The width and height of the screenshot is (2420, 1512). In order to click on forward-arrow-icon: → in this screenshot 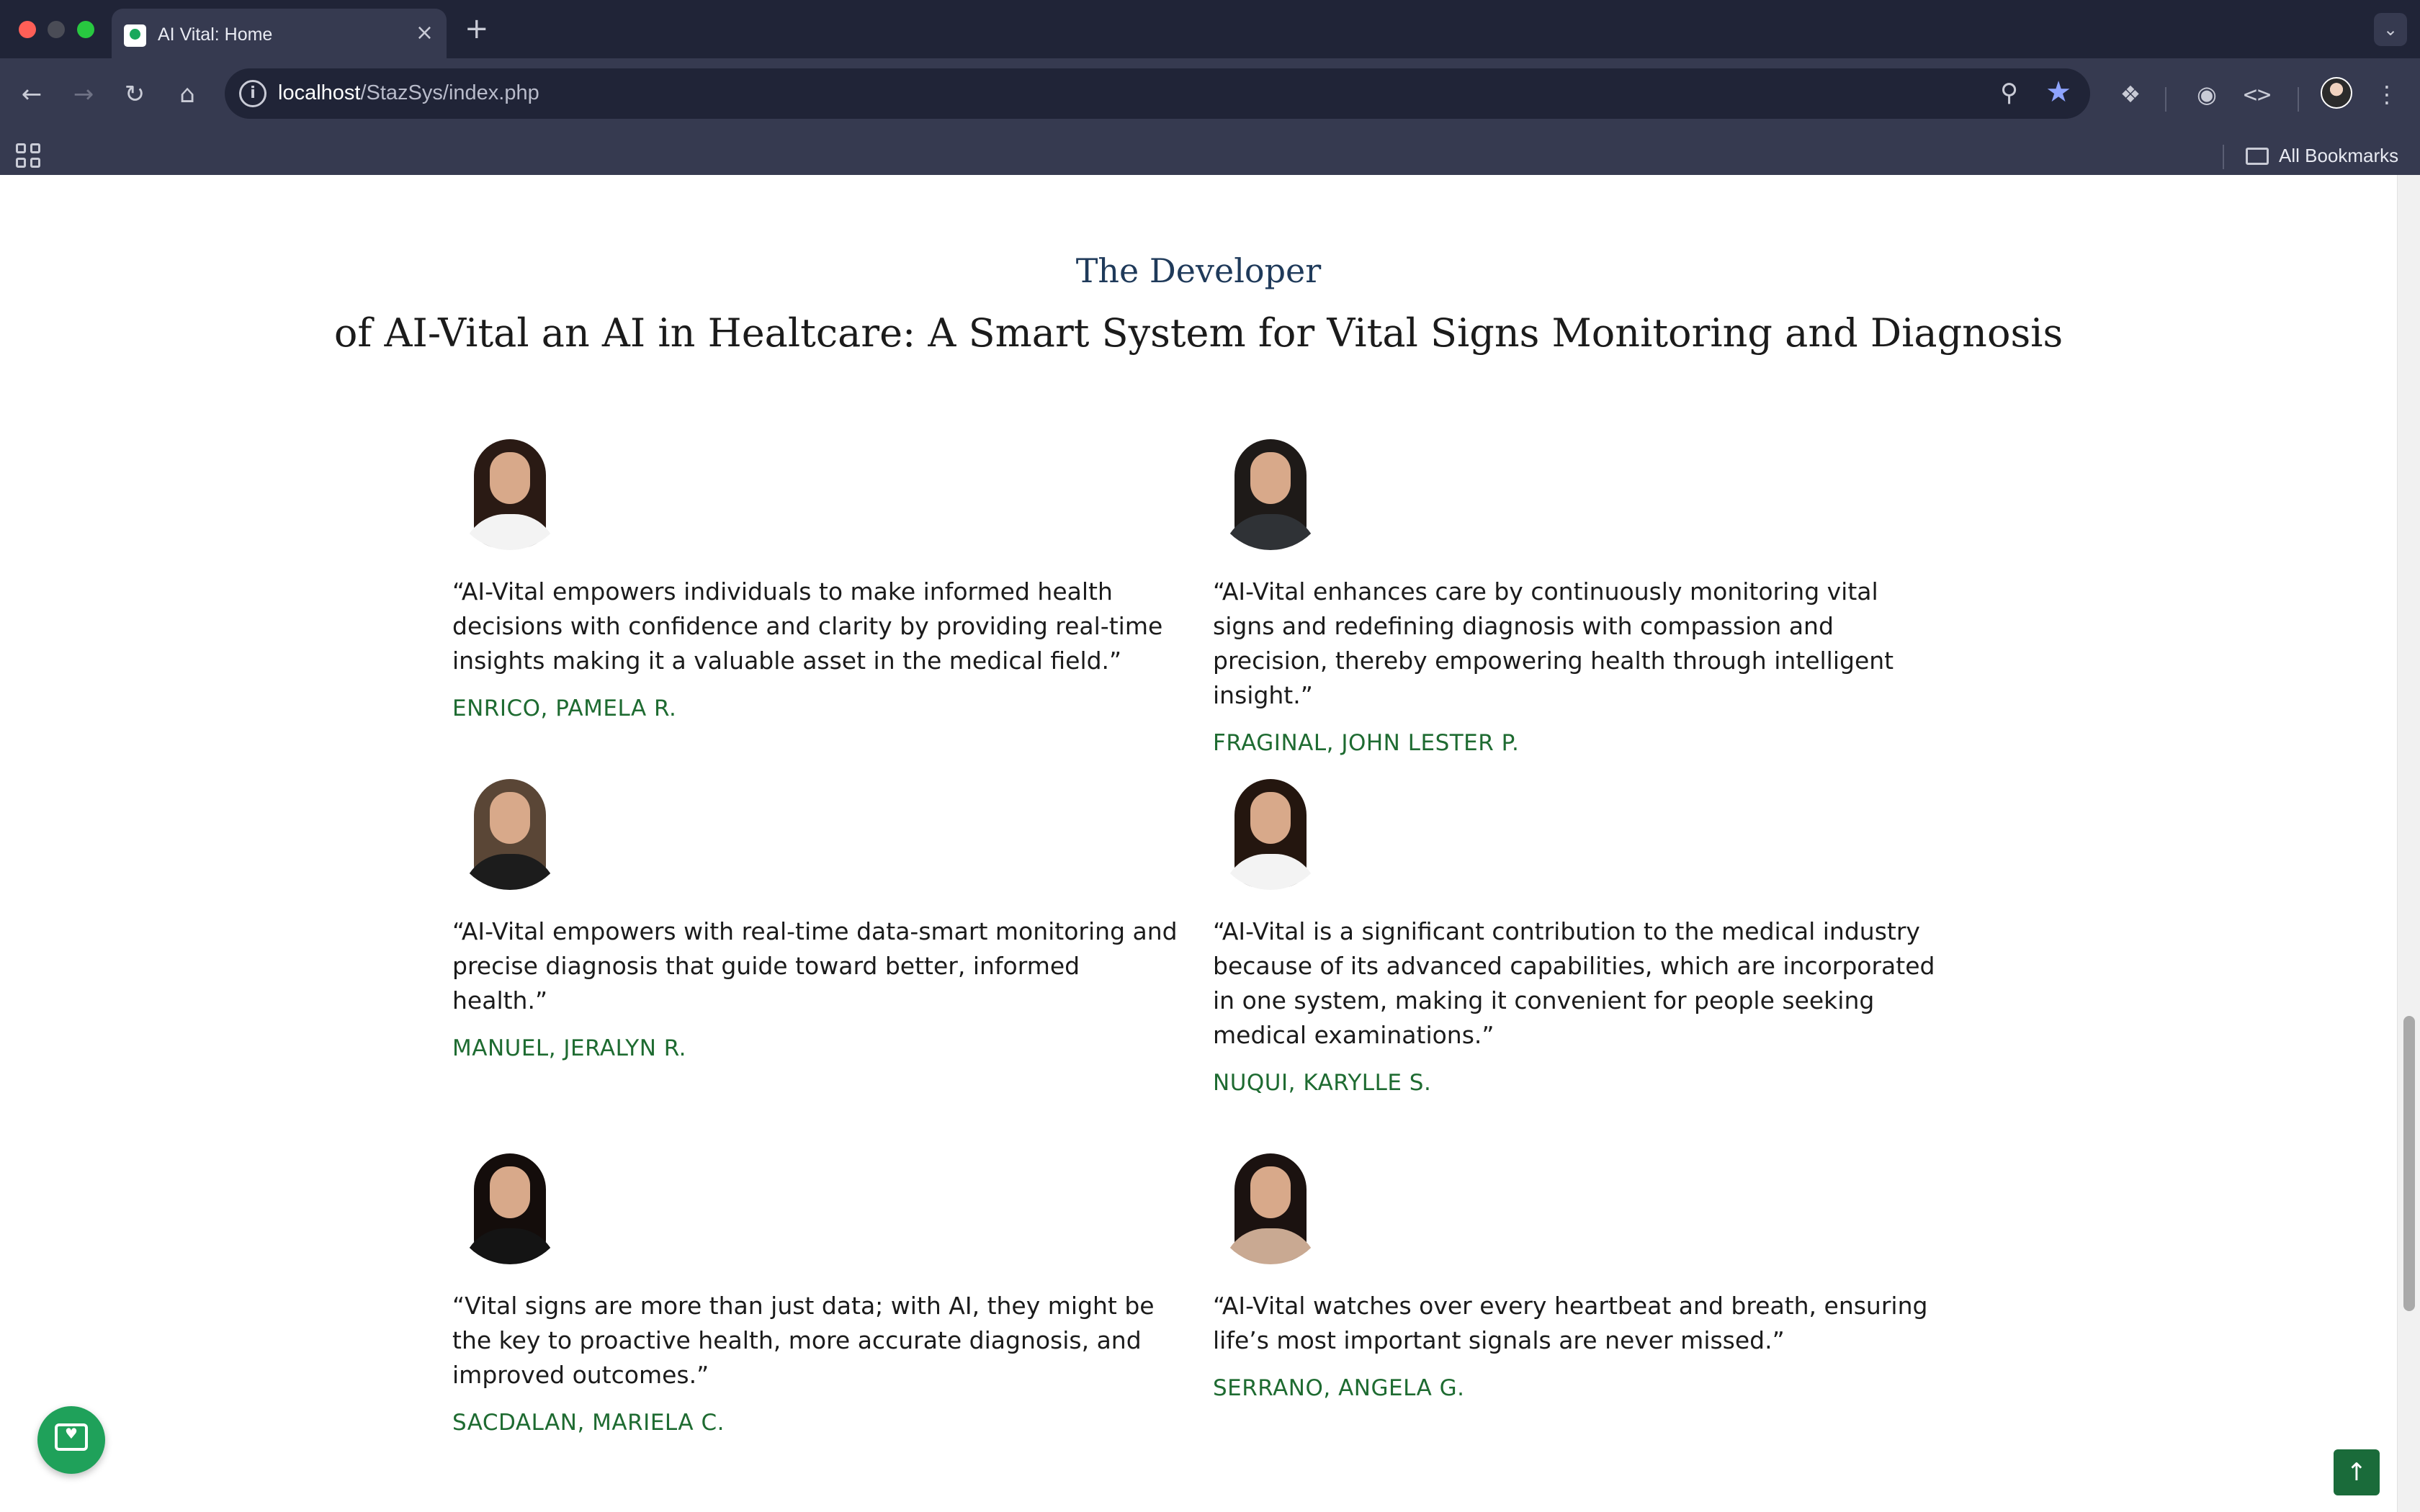, I will do `click(83, 94)`.